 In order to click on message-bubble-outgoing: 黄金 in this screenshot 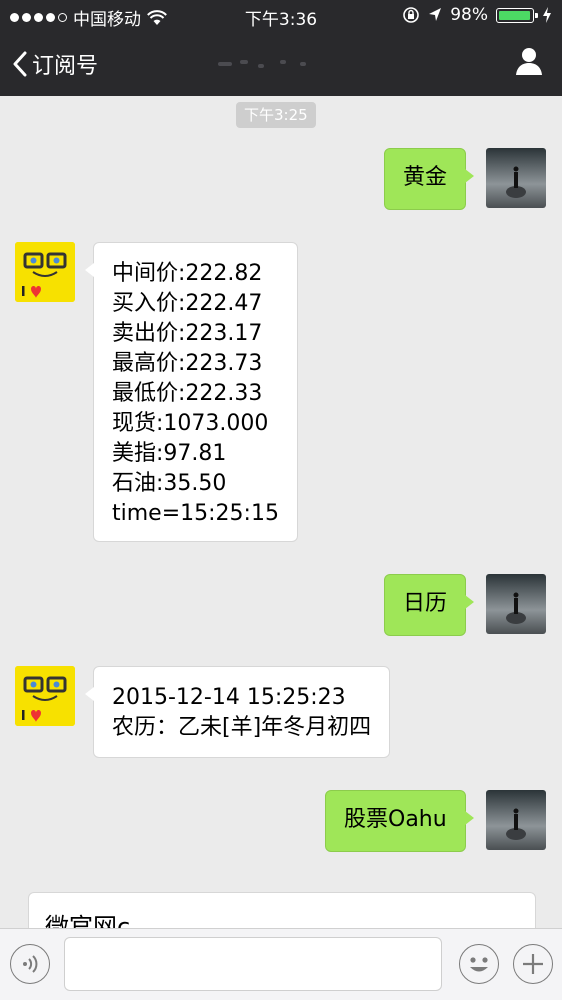, I will do `click(429, 179)`.